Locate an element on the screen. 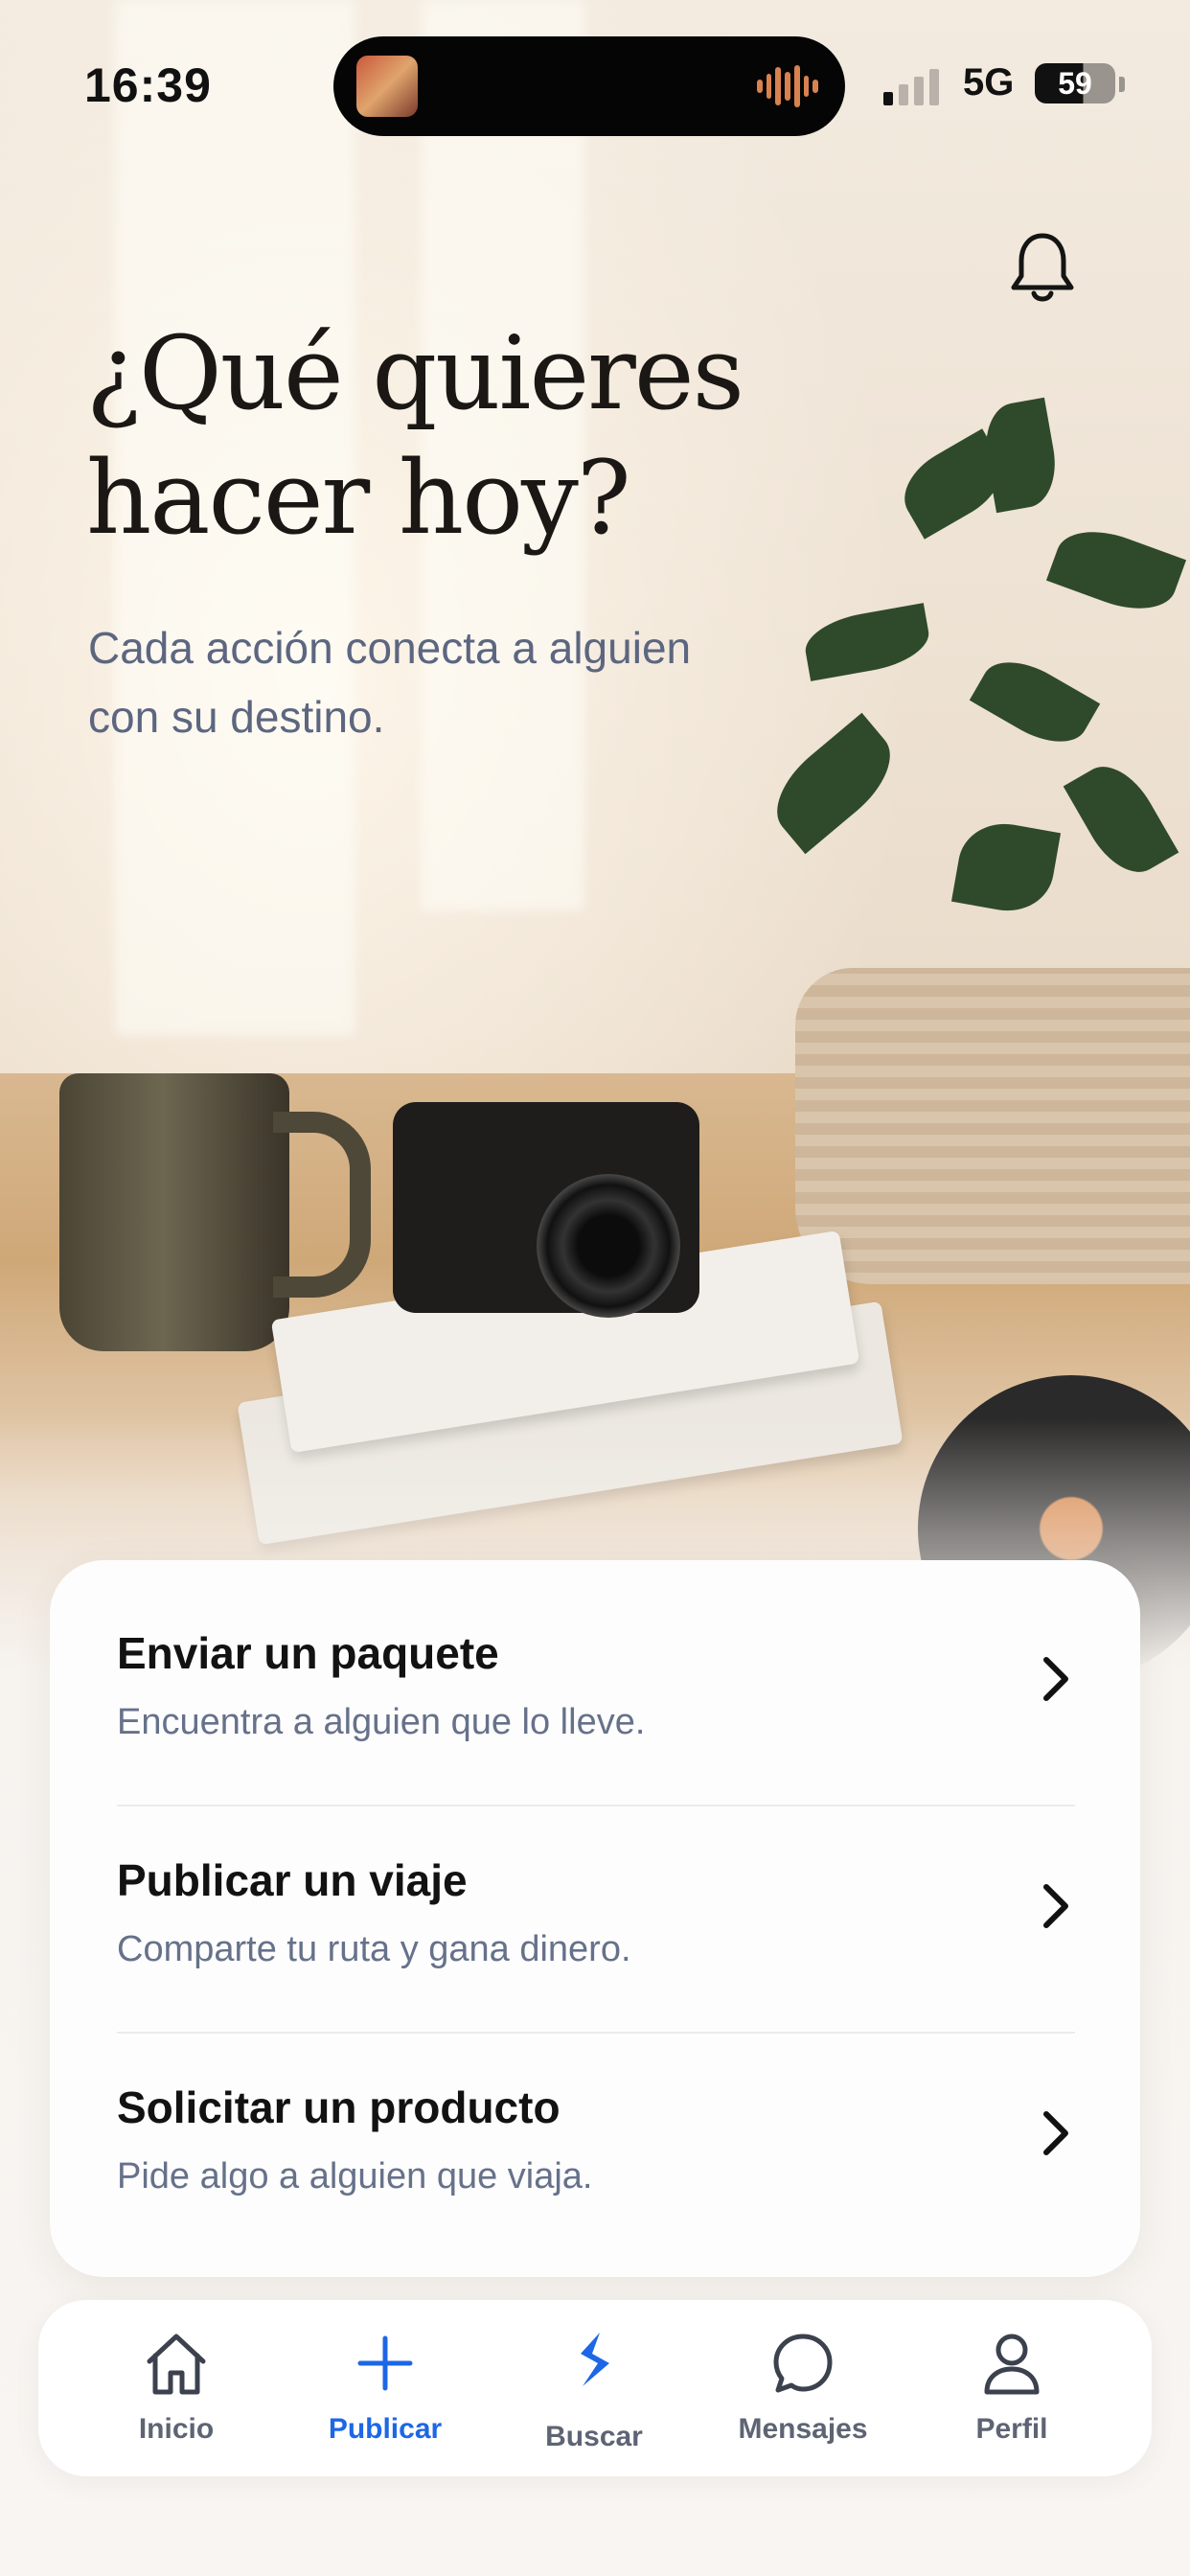  tab-inicio: Inicio is located at coordinates (176, 2388).